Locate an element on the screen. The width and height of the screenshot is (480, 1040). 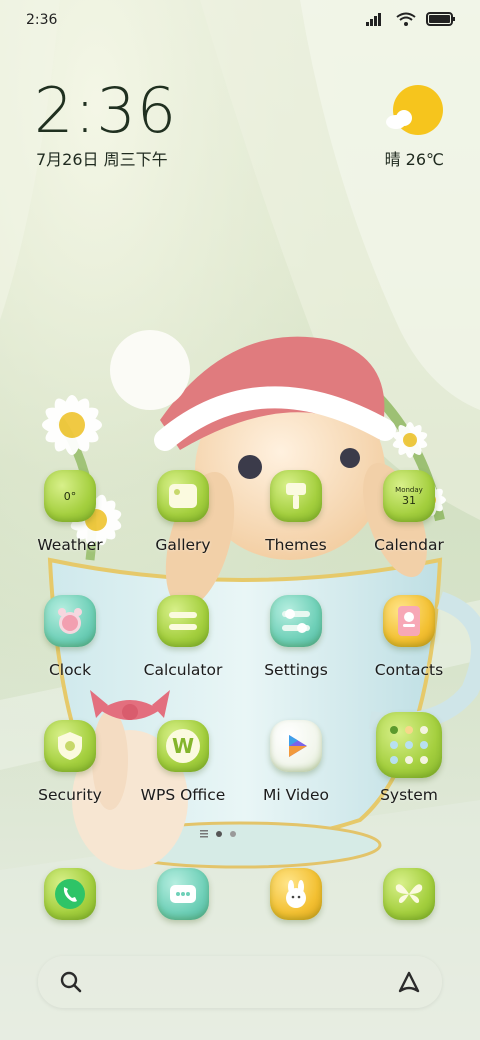
battery-icon is located at coordinates (440, 19).